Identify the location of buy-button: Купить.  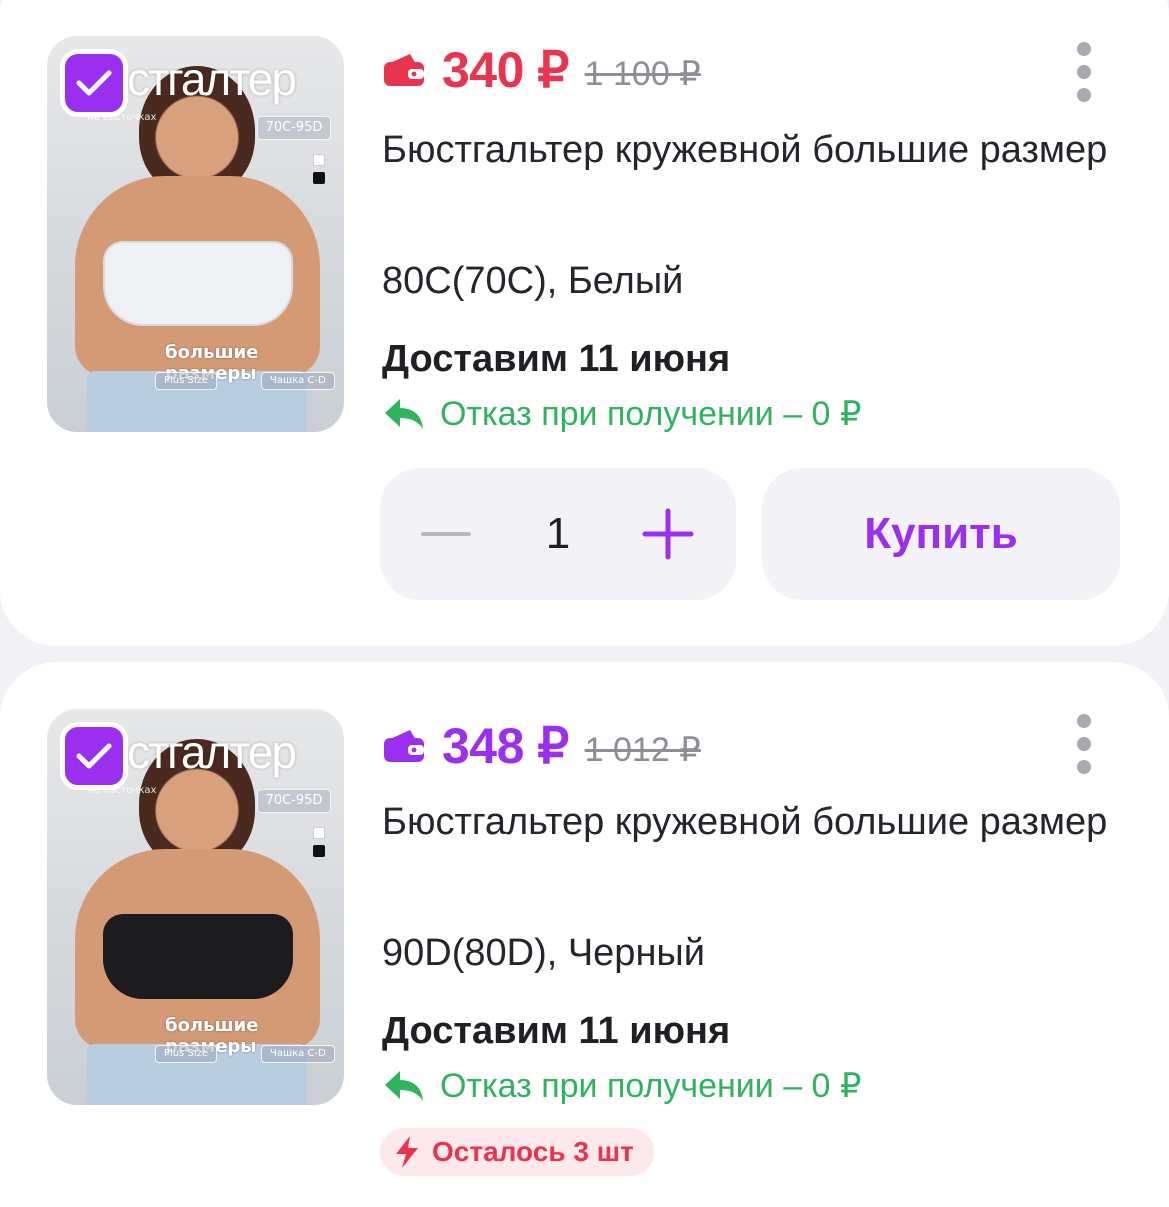
(941, 534).